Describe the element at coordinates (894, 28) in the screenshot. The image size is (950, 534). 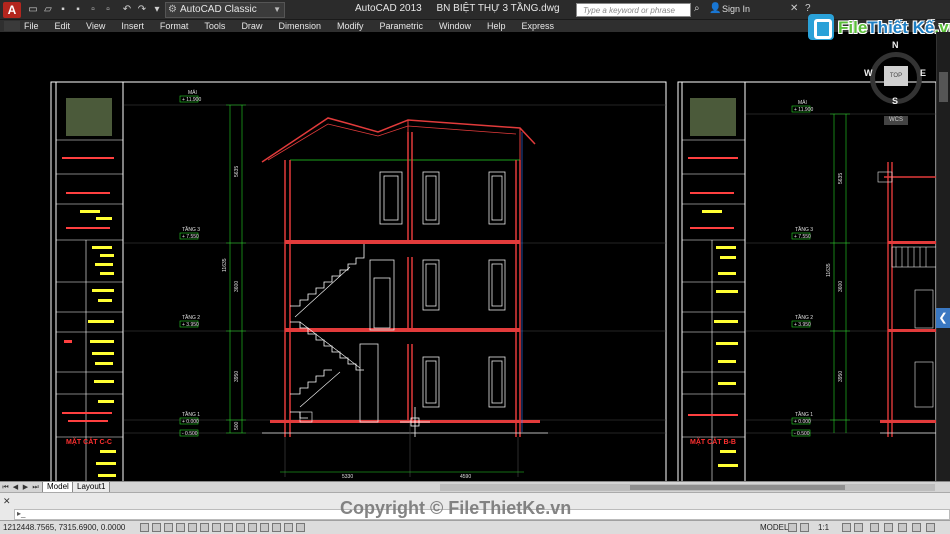
I see `brand-text: FileThiết Kế.vn` at that location.